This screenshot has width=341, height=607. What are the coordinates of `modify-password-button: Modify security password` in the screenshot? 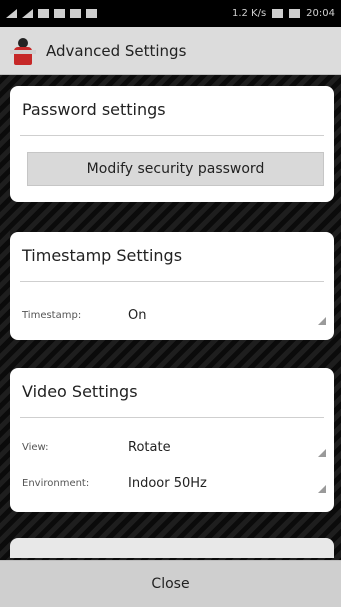 It's located at (175, 169).